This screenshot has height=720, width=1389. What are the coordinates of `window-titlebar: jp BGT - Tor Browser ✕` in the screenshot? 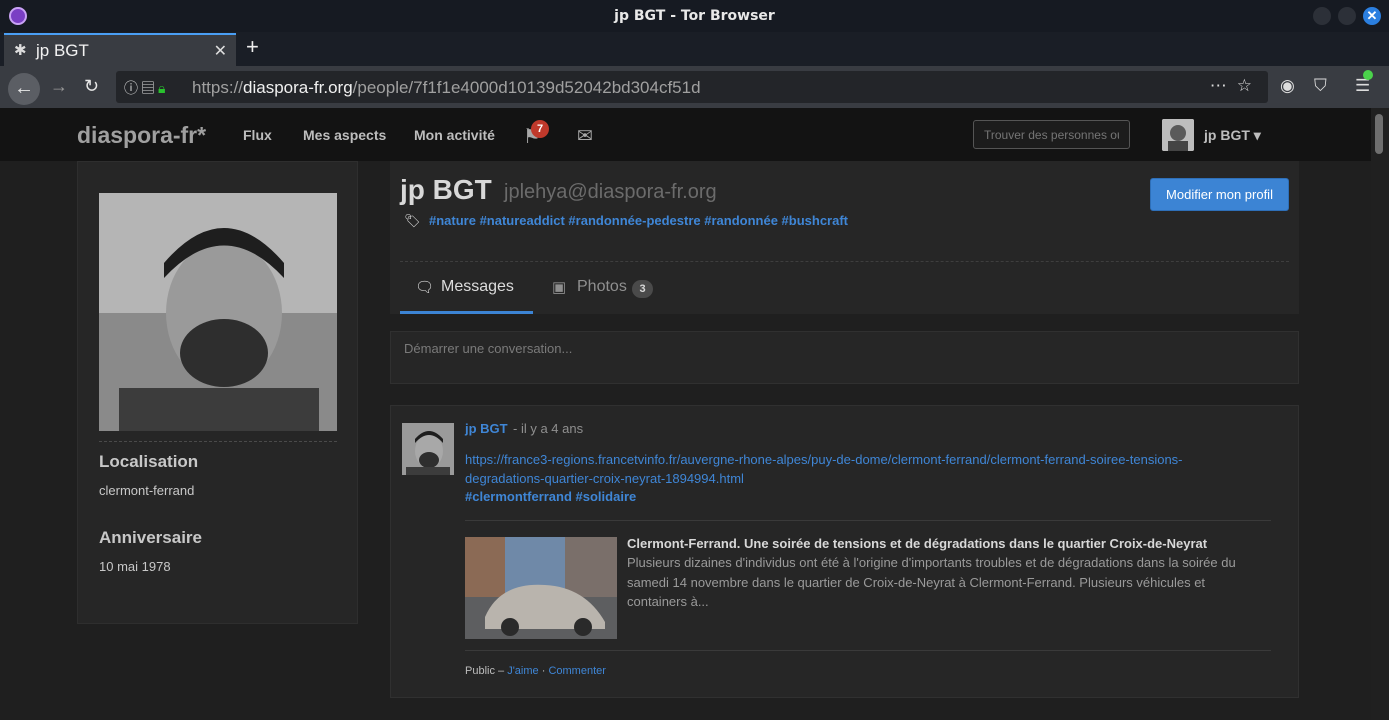 It's located at (694, 16).